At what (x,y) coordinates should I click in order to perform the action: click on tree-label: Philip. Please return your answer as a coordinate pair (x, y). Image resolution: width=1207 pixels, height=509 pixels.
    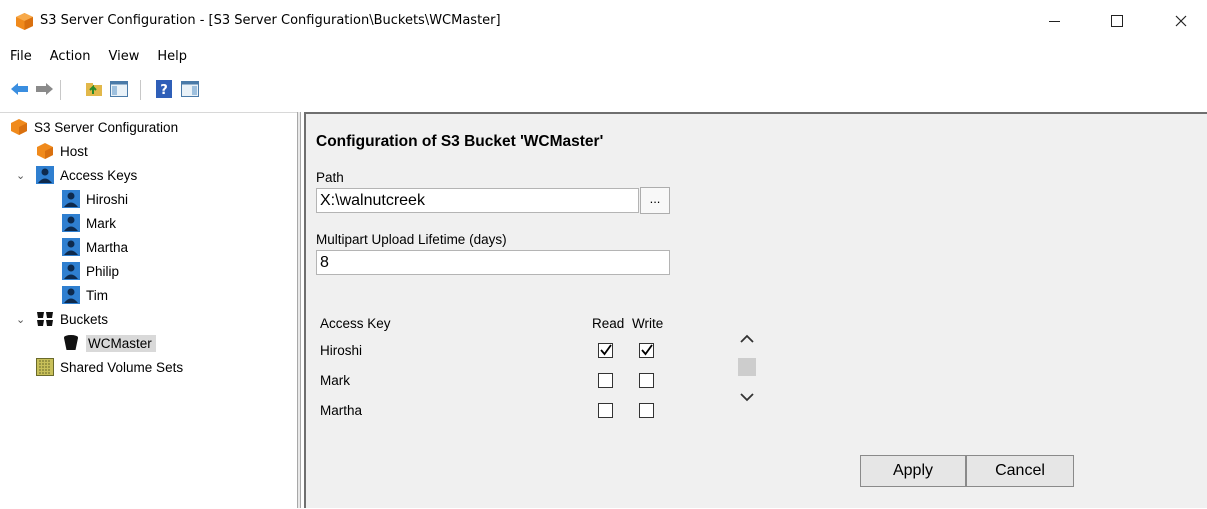
    Looking at the image, I should click on (103, 271).